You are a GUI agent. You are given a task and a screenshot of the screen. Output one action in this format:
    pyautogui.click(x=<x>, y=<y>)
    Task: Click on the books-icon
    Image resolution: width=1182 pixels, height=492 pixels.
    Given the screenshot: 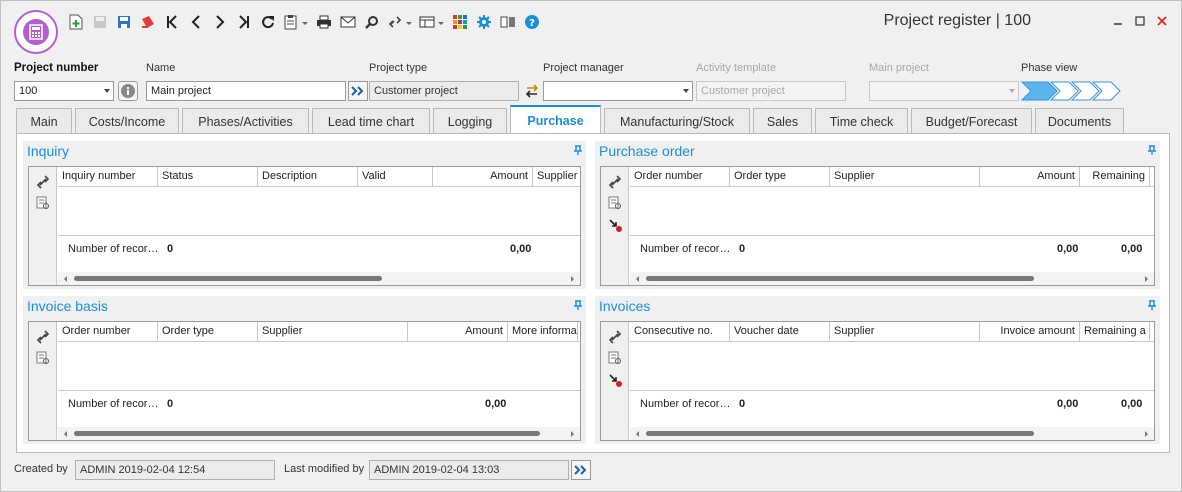 What is the action you would take?
    pyautogui.click(x=508, y=22)
    